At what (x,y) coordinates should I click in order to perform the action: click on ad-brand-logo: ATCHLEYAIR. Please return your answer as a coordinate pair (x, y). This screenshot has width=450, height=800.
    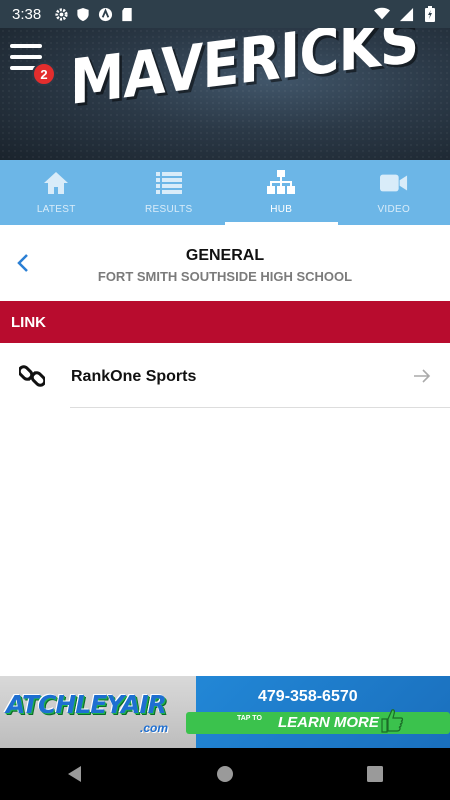
    Looking at the image, I should click on (86, 704).